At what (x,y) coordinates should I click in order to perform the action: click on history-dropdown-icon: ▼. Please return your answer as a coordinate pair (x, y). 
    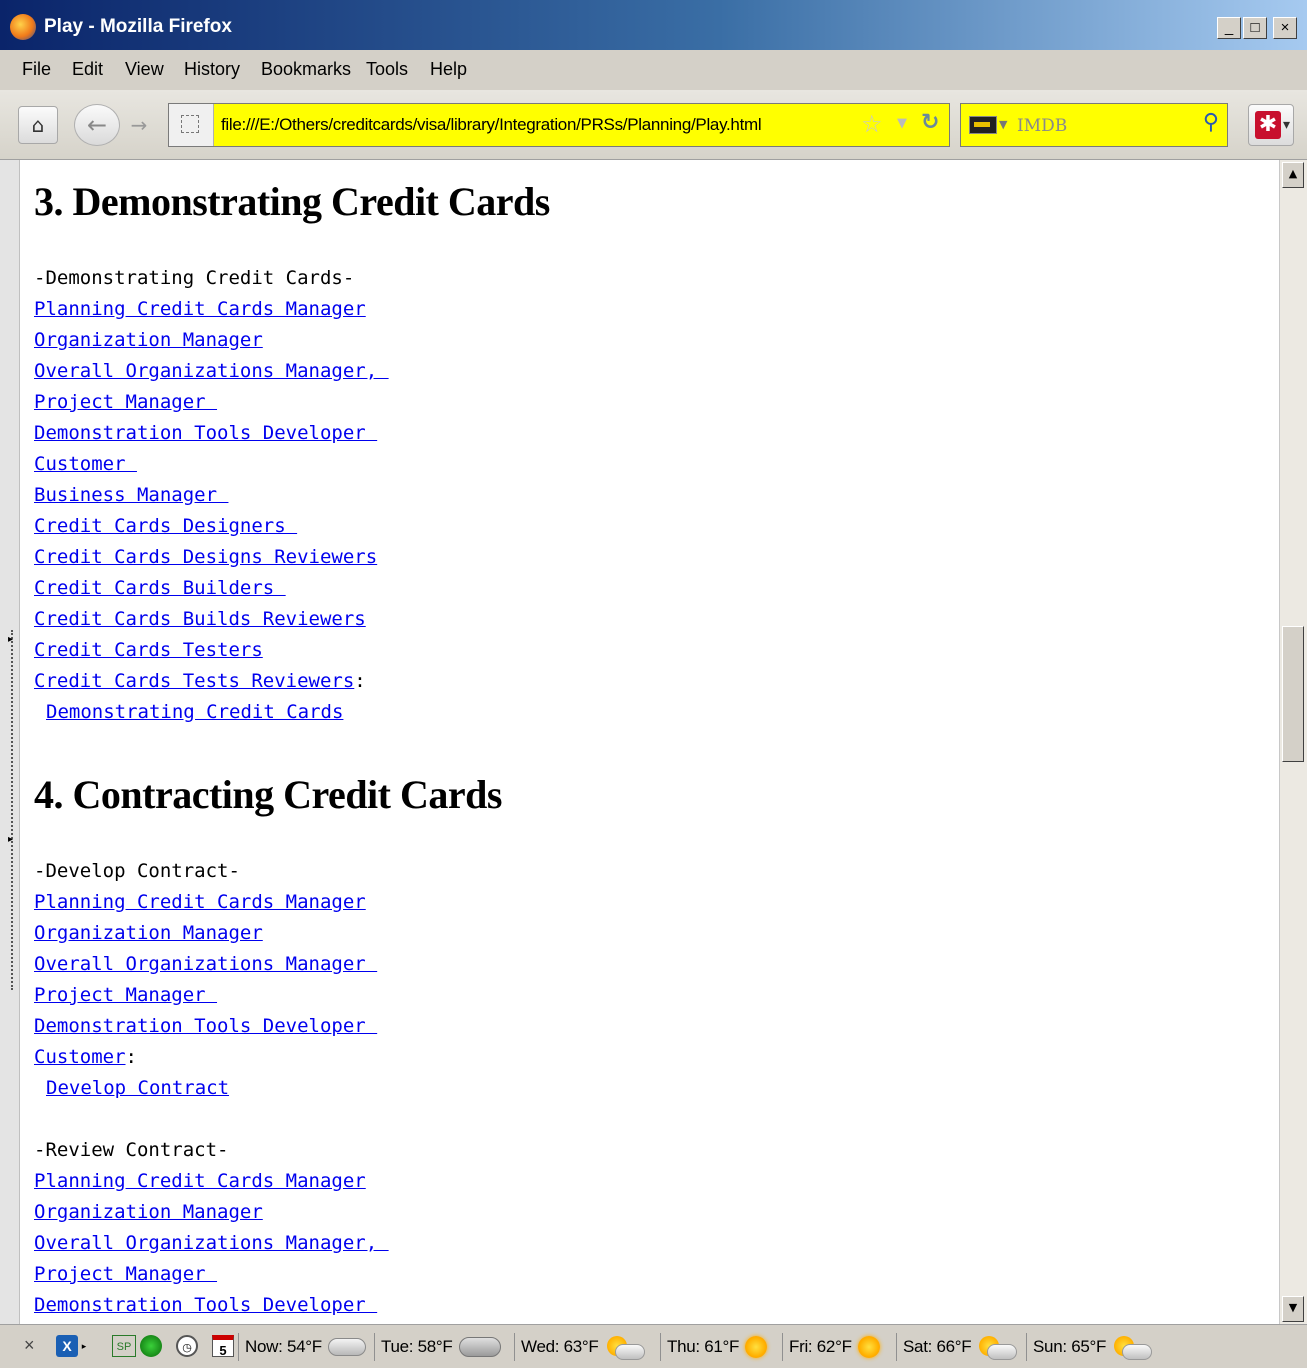
    Looking at the image, I should click on (902, 123).